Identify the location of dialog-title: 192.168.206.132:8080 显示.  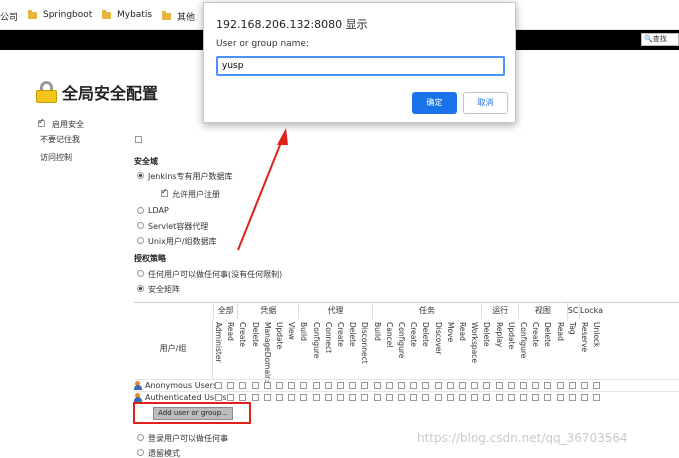
(292, 24).